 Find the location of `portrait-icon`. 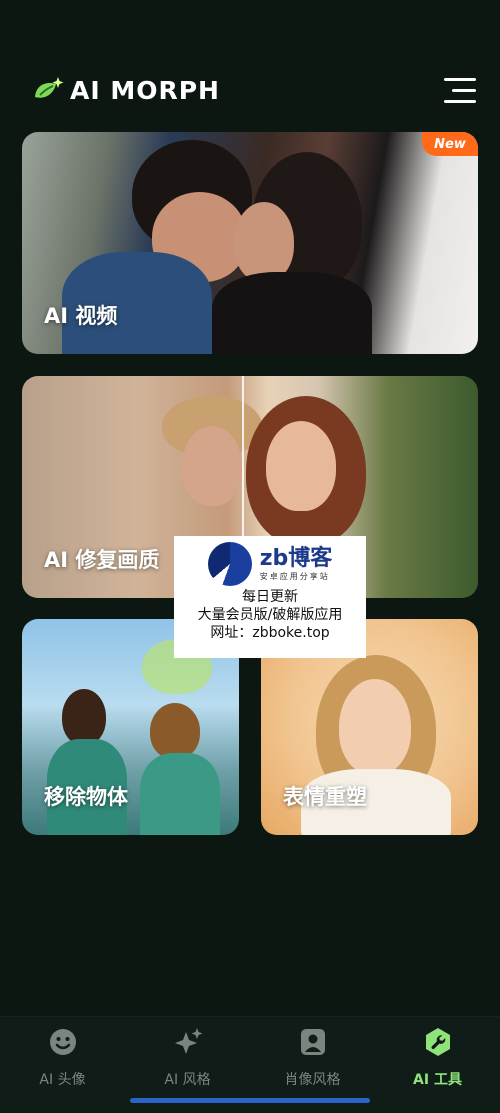

portrait-icon is located at coordinates (312, 1042).